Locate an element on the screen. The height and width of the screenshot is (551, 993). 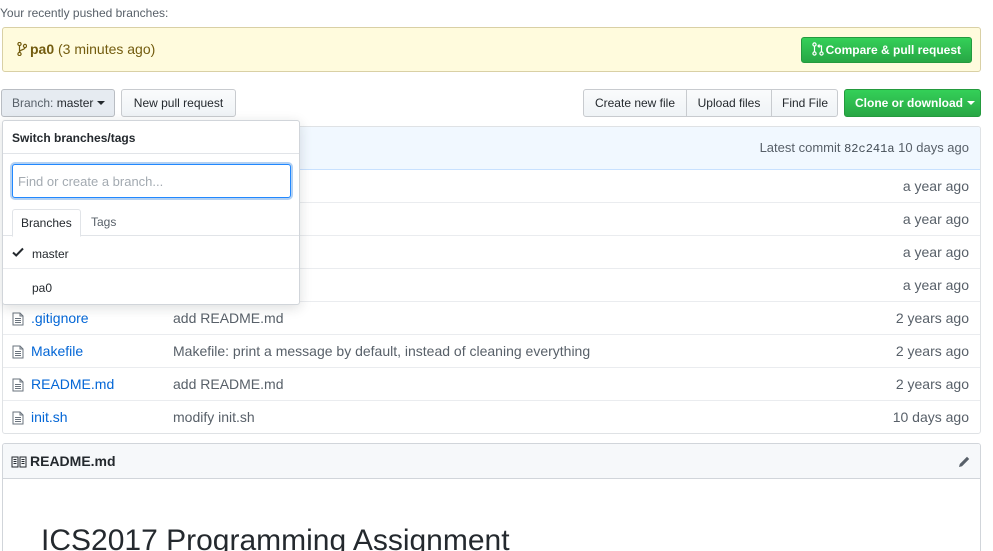
branch-item-master: master is located at coordinates (151, 252).